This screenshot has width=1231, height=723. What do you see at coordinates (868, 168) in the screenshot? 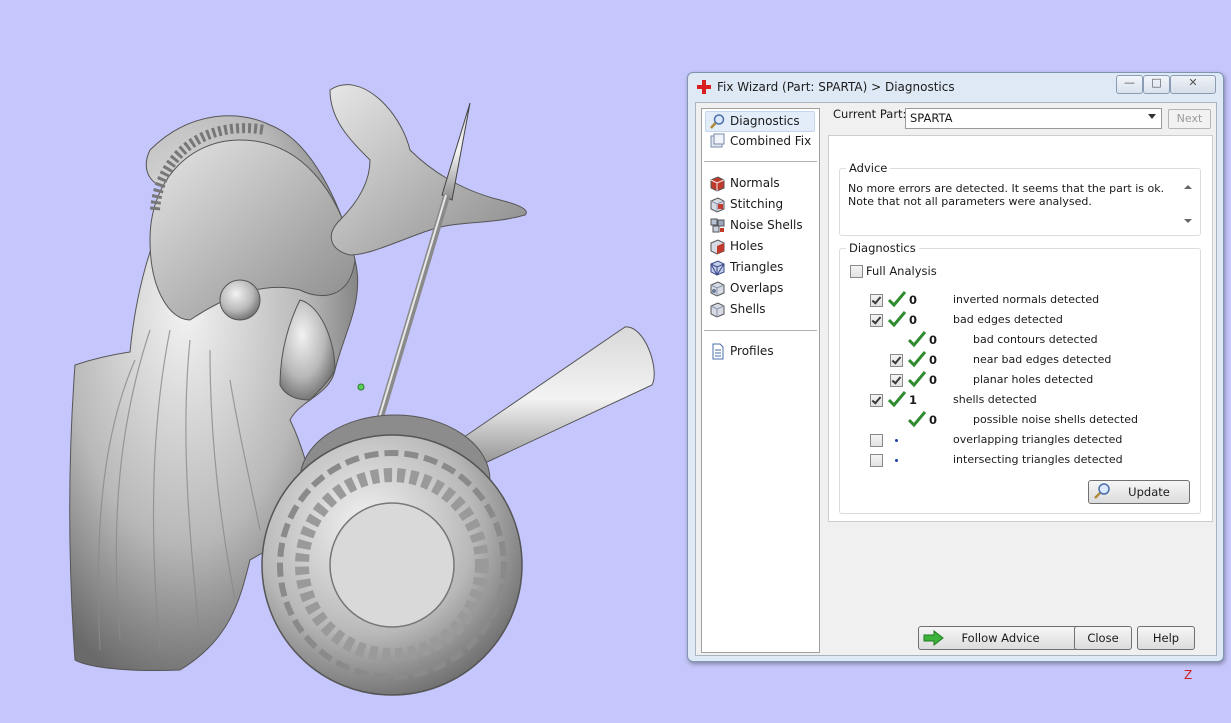
I see `advice-title: Advice` at bounding box center [868, 168].